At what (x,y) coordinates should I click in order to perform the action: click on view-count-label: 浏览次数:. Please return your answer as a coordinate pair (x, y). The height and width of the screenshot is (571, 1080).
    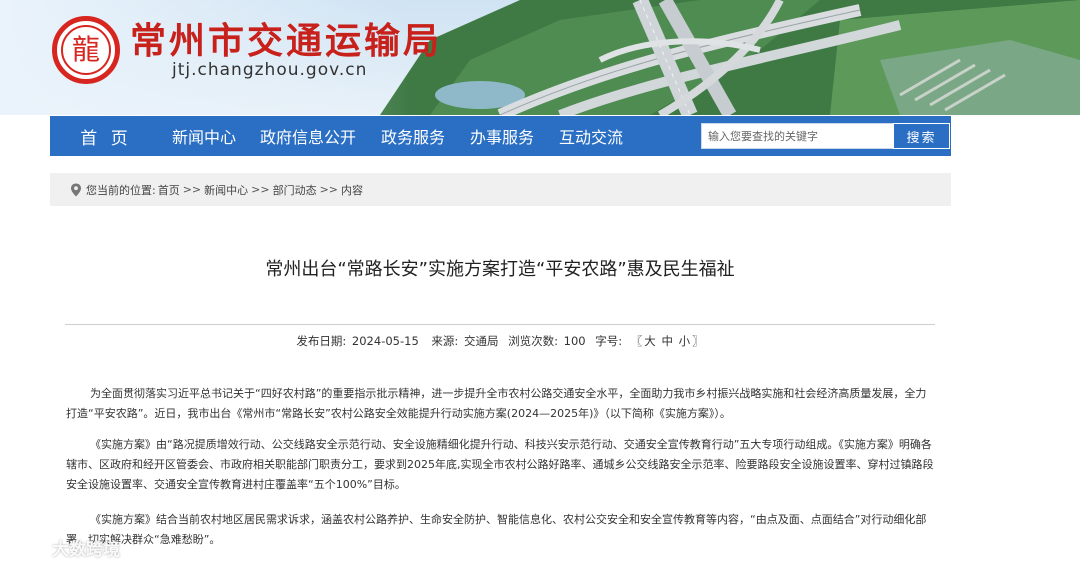
    Looking at the image, I should click on (533, 341).